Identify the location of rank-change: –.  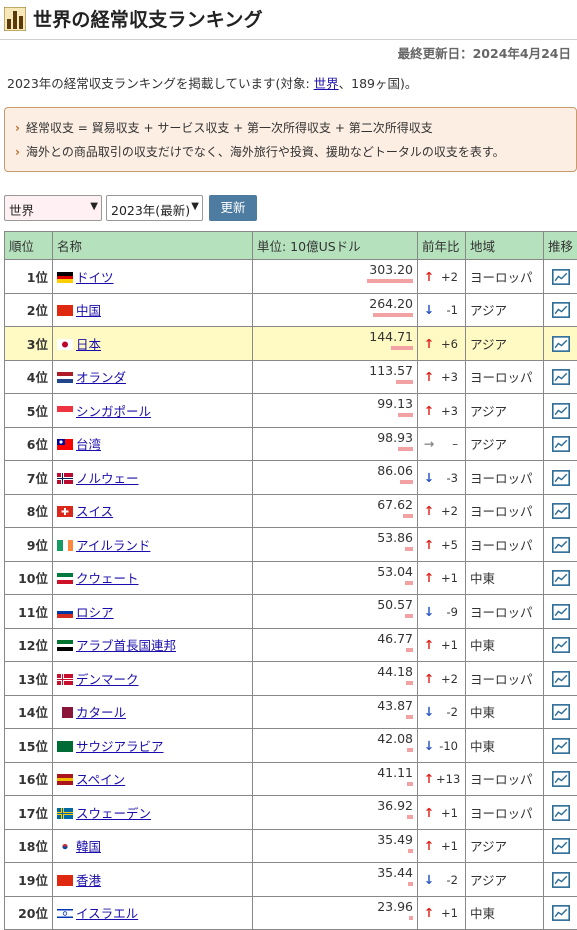
(447, 444).